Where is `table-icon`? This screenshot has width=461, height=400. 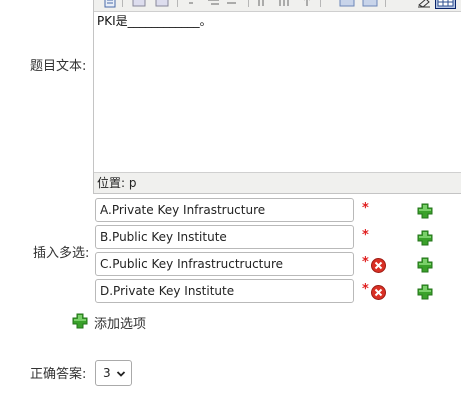 table-icon is located at coordinates (264, 4).